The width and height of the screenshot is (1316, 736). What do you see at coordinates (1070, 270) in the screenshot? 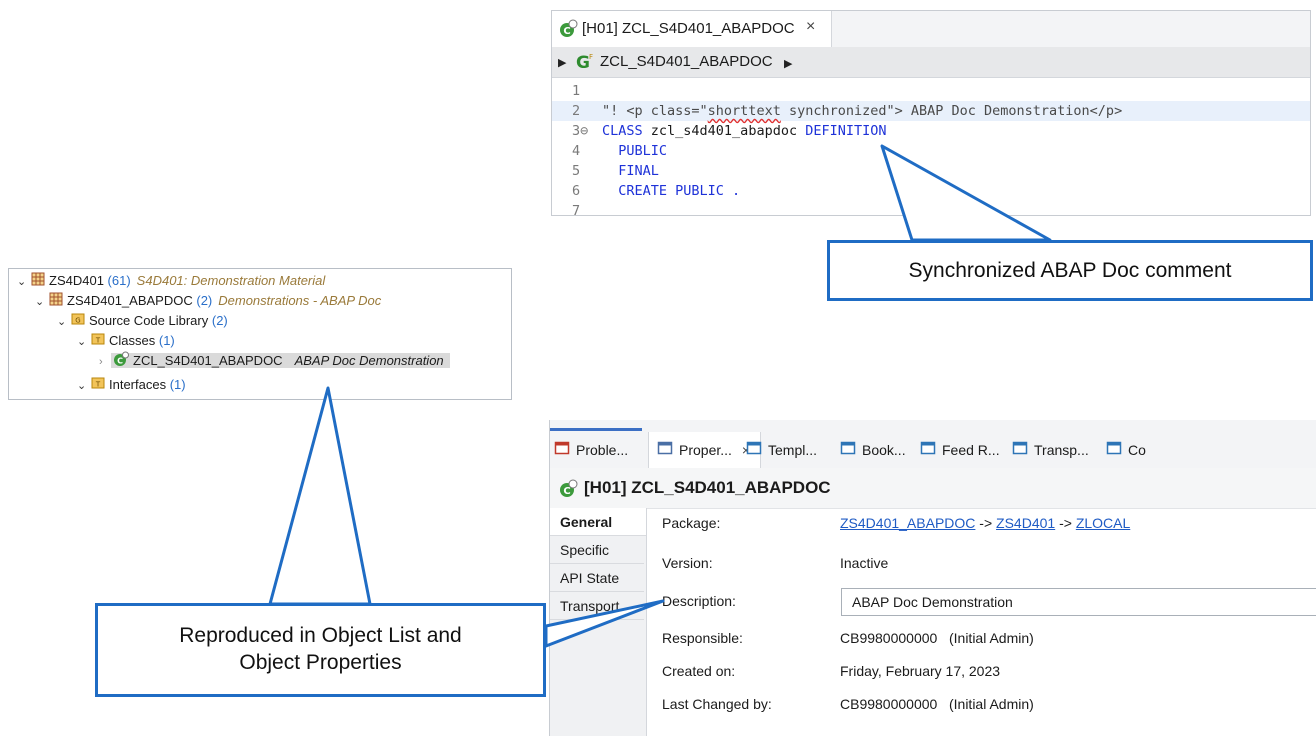
I see `callout-synchronized-comment: Synchronized ABAP Doc comment` at bounding box center [1070, 270].